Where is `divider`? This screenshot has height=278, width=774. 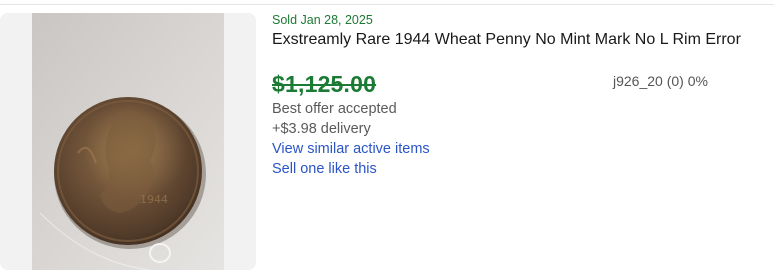
divider is located at coordinates (387, 4).